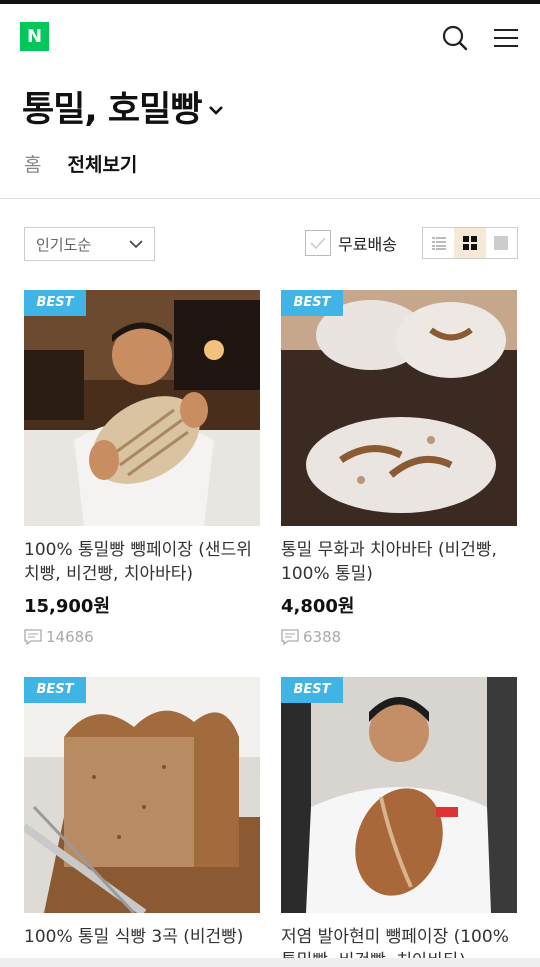 This screenshot has height=967, width=540. What do you see at coordinates (32, 163) in the screenshot?
I see `tab-home: 홈` at bounding box center [32, 163].